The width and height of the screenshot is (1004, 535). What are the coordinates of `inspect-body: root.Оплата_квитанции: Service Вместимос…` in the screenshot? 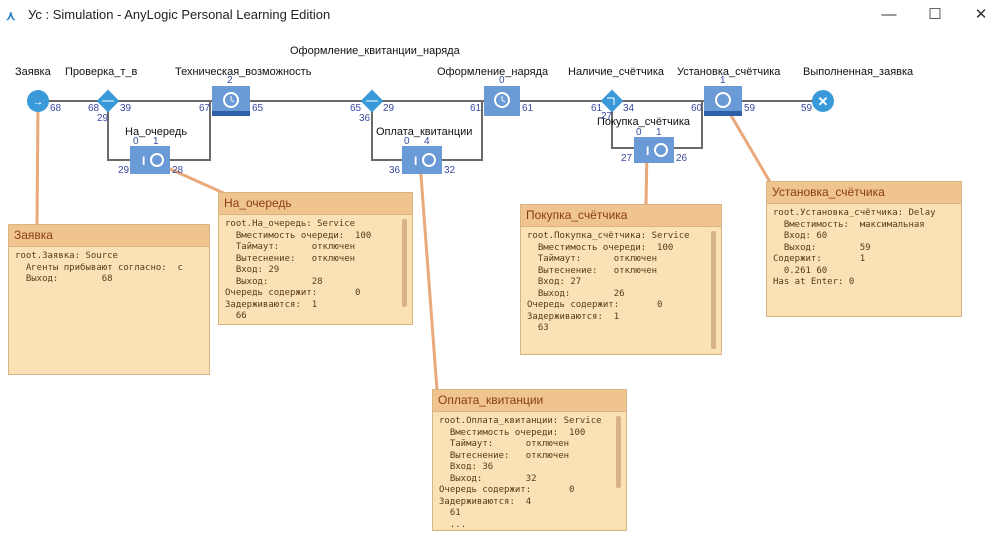 It's located at (520, 473).